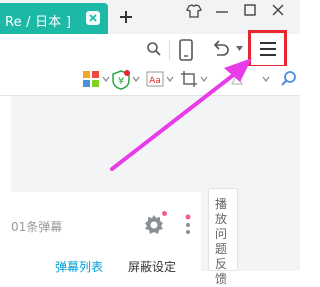 The image size is (320, 287). I want to click on new-tab-button, so click(126, 17).